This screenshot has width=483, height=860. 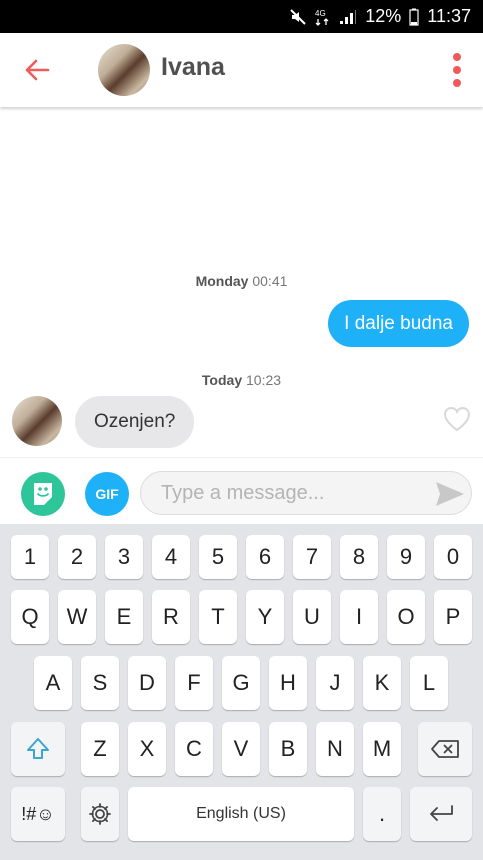 I want to click on key-v: V, so click(x=241, y=749).